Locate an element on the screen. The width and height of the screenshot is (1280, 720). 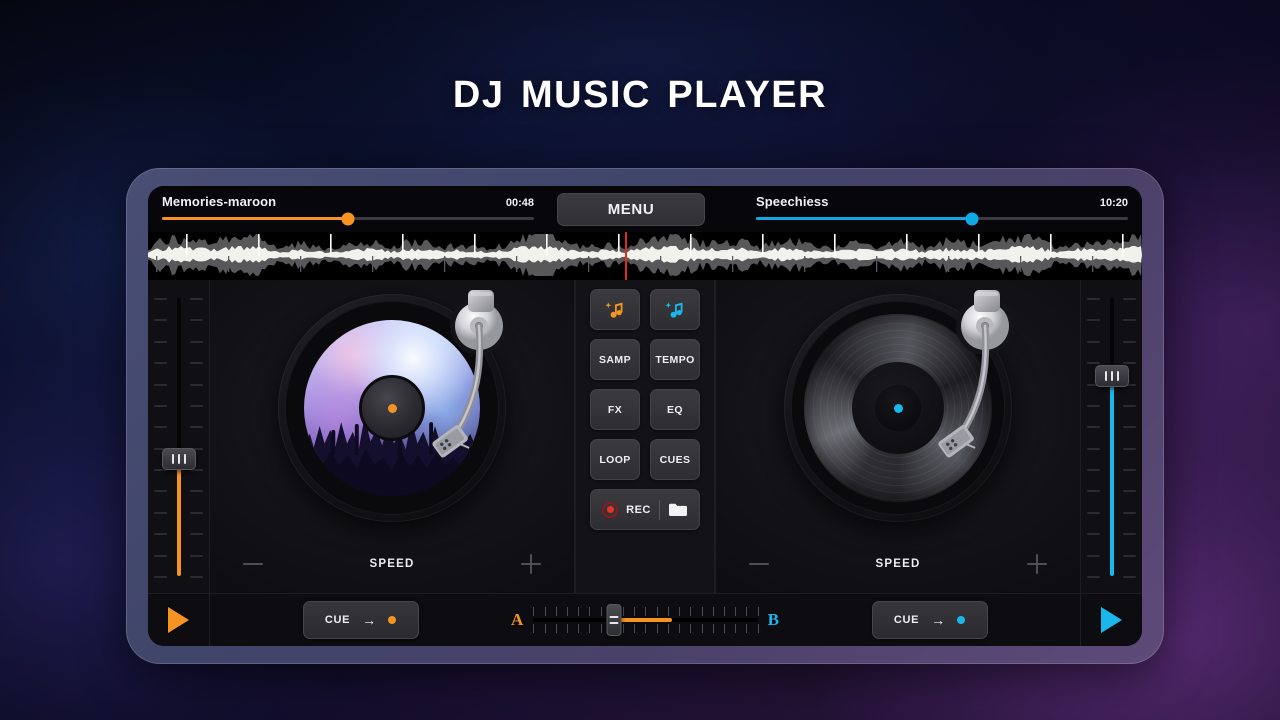
fader-fill-a is located at coordinates (178, 517).